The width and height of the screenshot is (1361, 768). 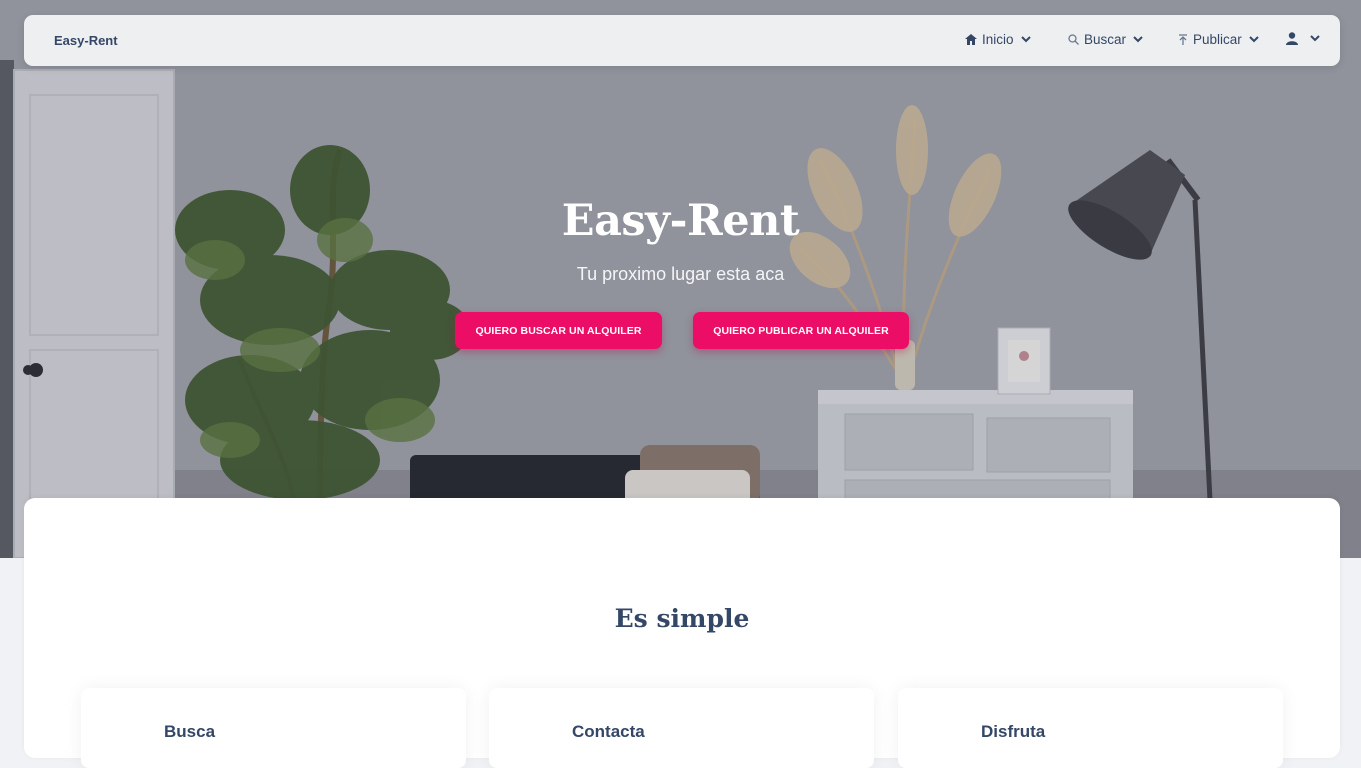 I want to click on navbar-brand: Easy-Rent, so click(x=86, y=40).